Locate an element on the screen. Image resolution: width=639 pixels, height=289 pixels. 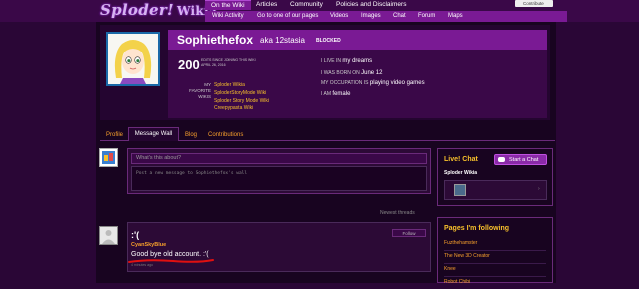
sort-threads: Newest threads is located at coordinates (397, 213).